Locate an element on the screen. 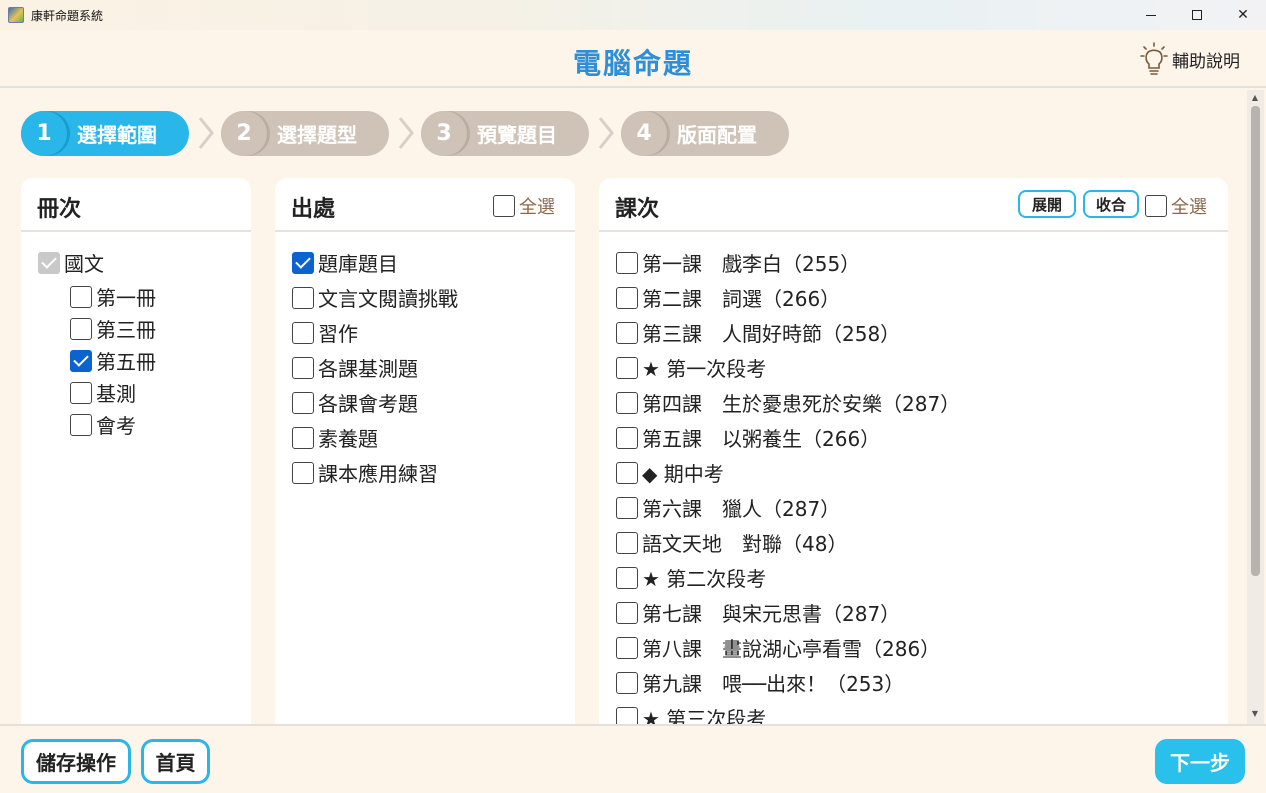 The image size is (1266, 793). source-item: 素養題 is located at coordinates (335, 437).